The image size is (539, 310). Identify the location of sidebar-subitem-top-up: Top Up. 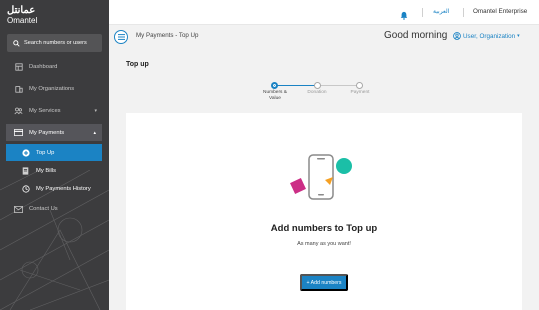
(54, 152).